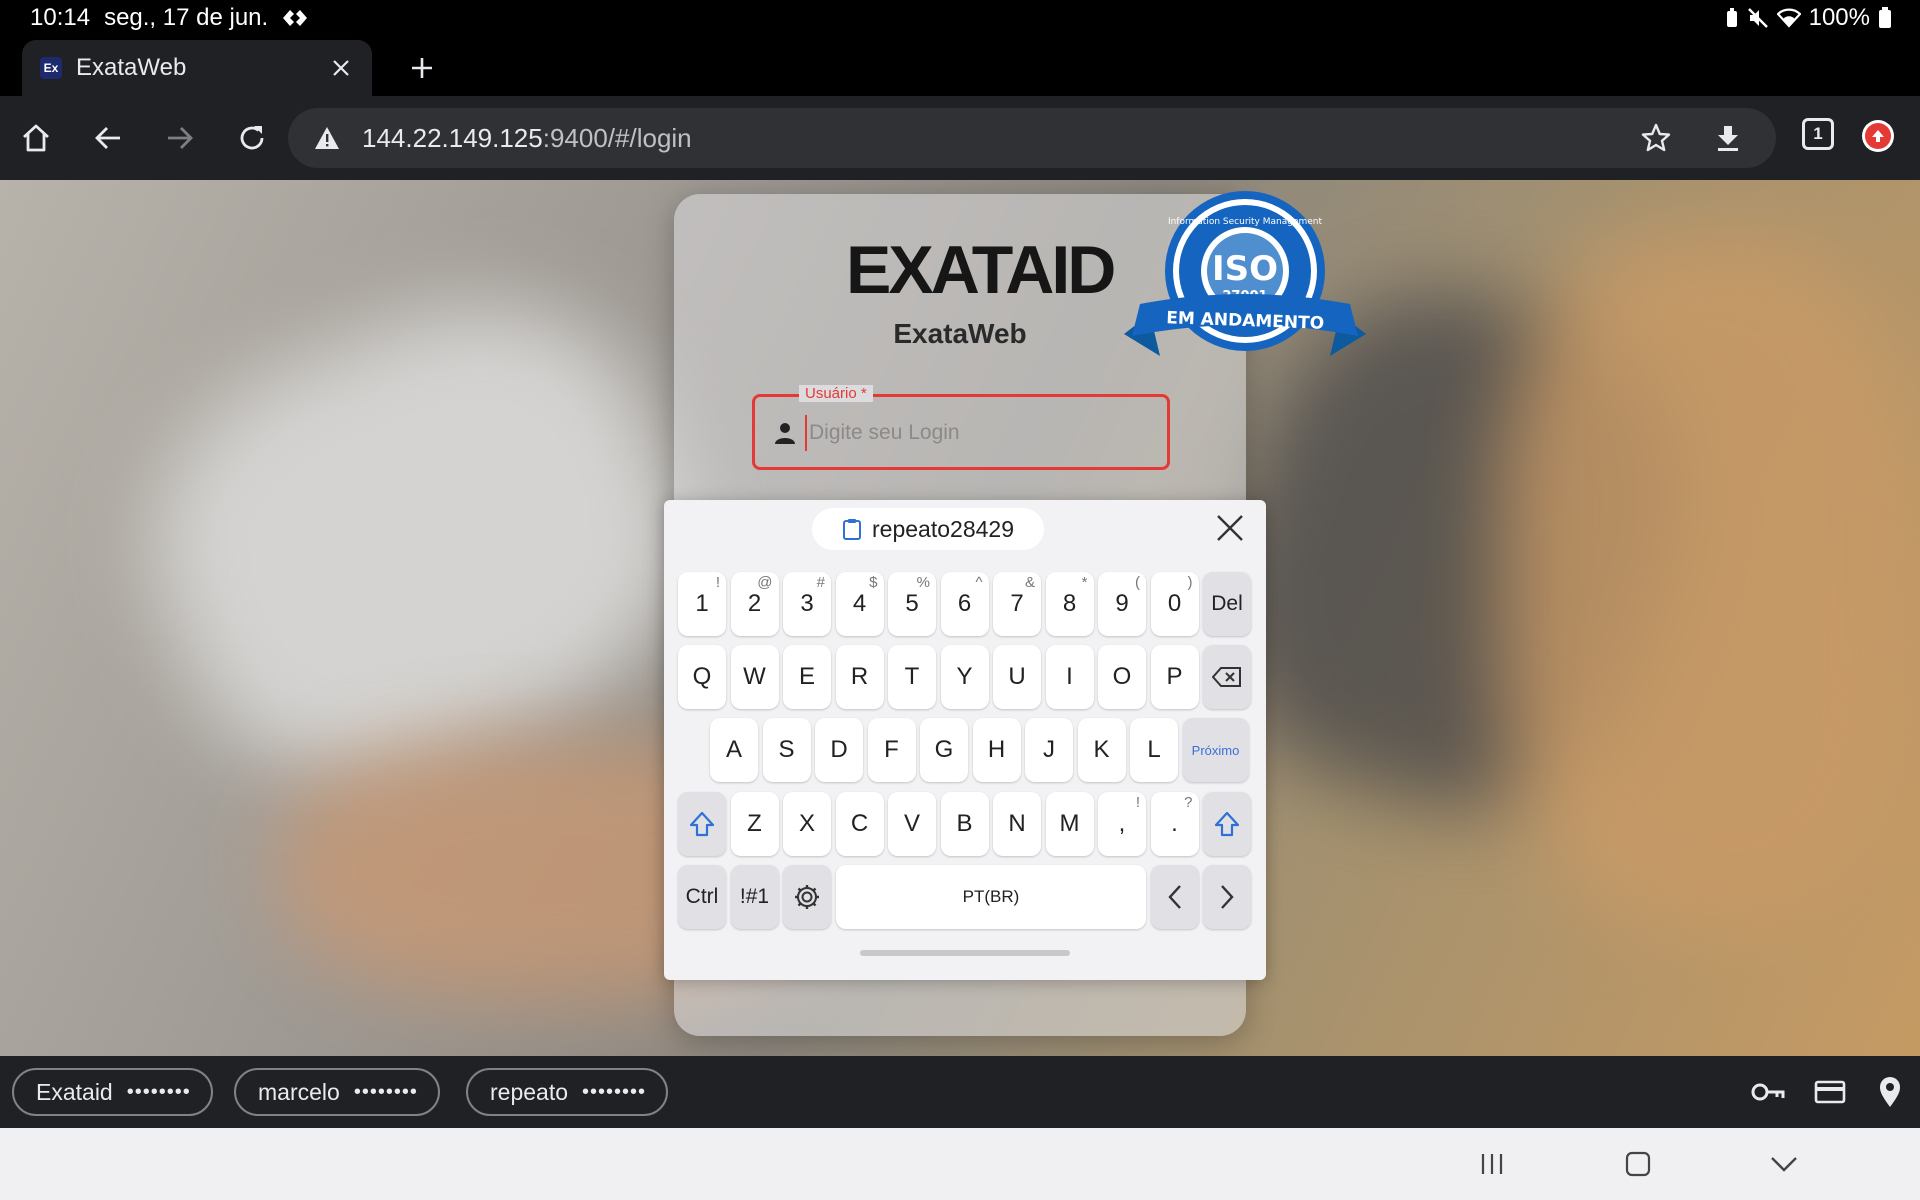 This screenshot has height=1200, width=1920. I want to click on keyboard-handle, so click(965, 953).